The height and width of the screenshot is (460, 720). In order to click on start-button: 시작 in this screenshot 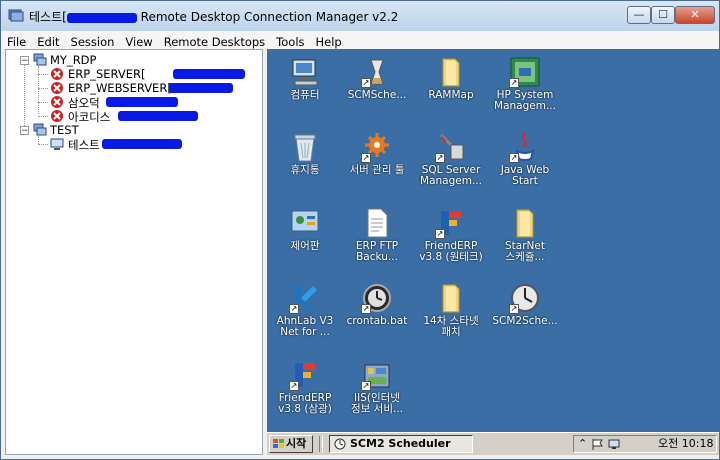, I will do `click(291, 444)`.